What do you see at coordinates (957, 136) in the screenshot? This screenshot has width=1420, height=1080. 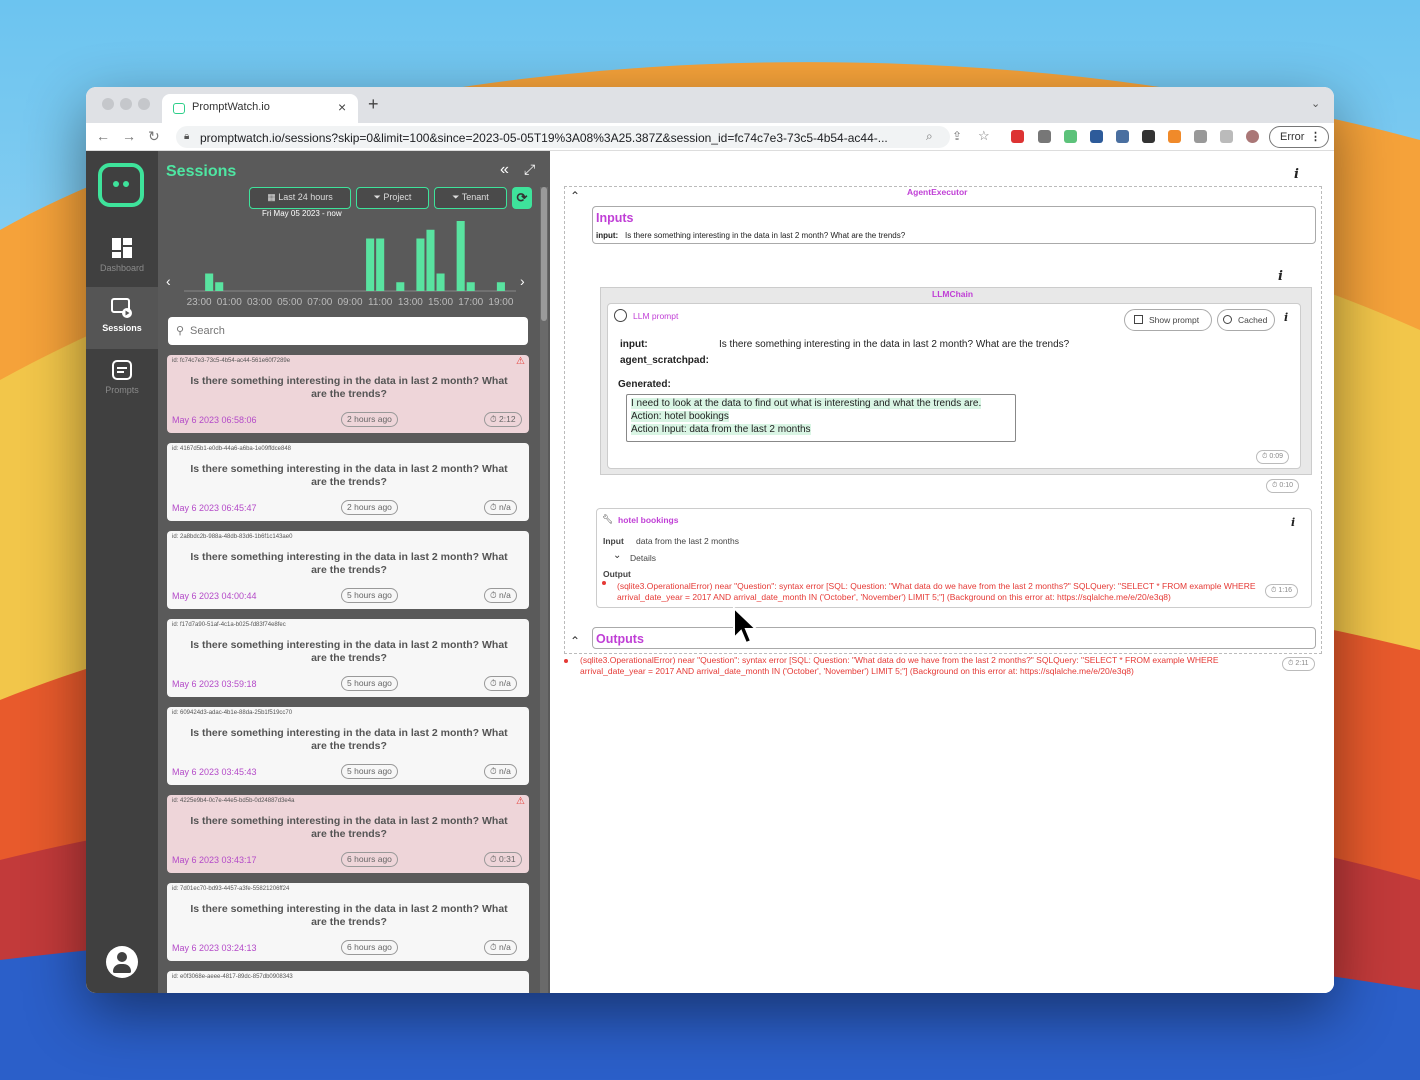 I see `share-icon: ⇪` at bounding box center [957, 136].